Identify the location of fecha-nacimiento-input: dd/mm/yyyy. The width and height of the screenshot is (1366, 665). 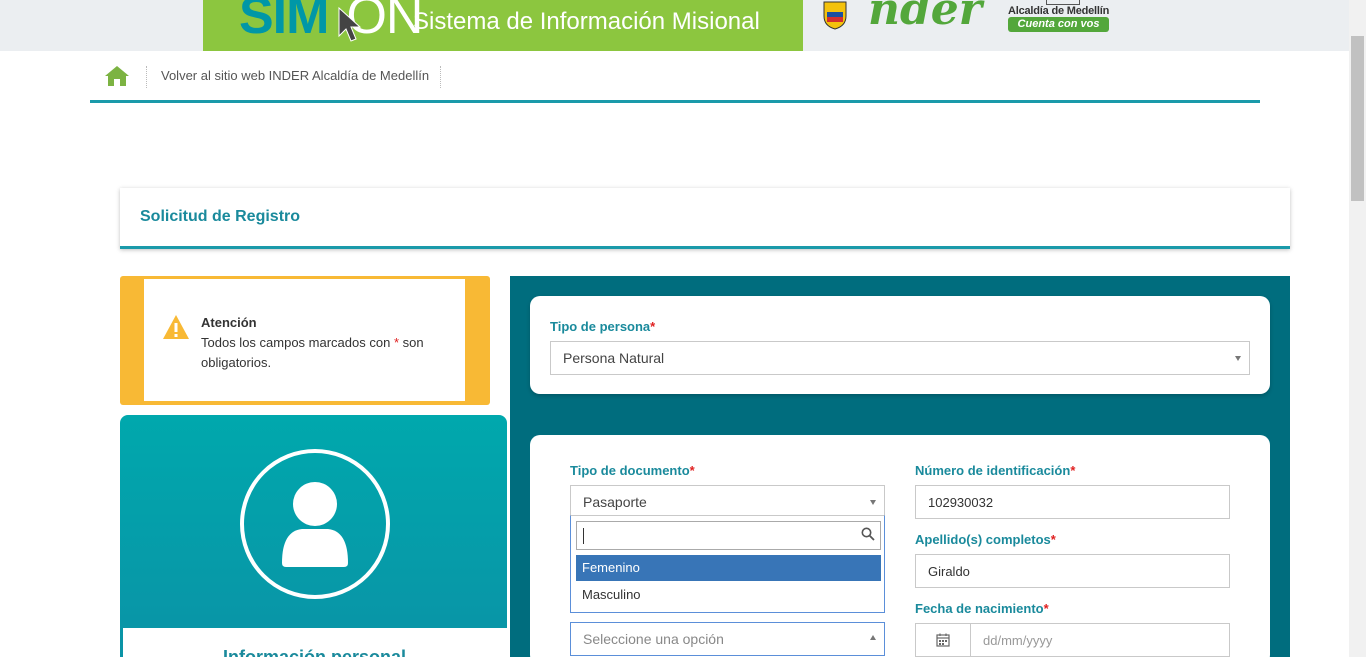
(1100, 640).